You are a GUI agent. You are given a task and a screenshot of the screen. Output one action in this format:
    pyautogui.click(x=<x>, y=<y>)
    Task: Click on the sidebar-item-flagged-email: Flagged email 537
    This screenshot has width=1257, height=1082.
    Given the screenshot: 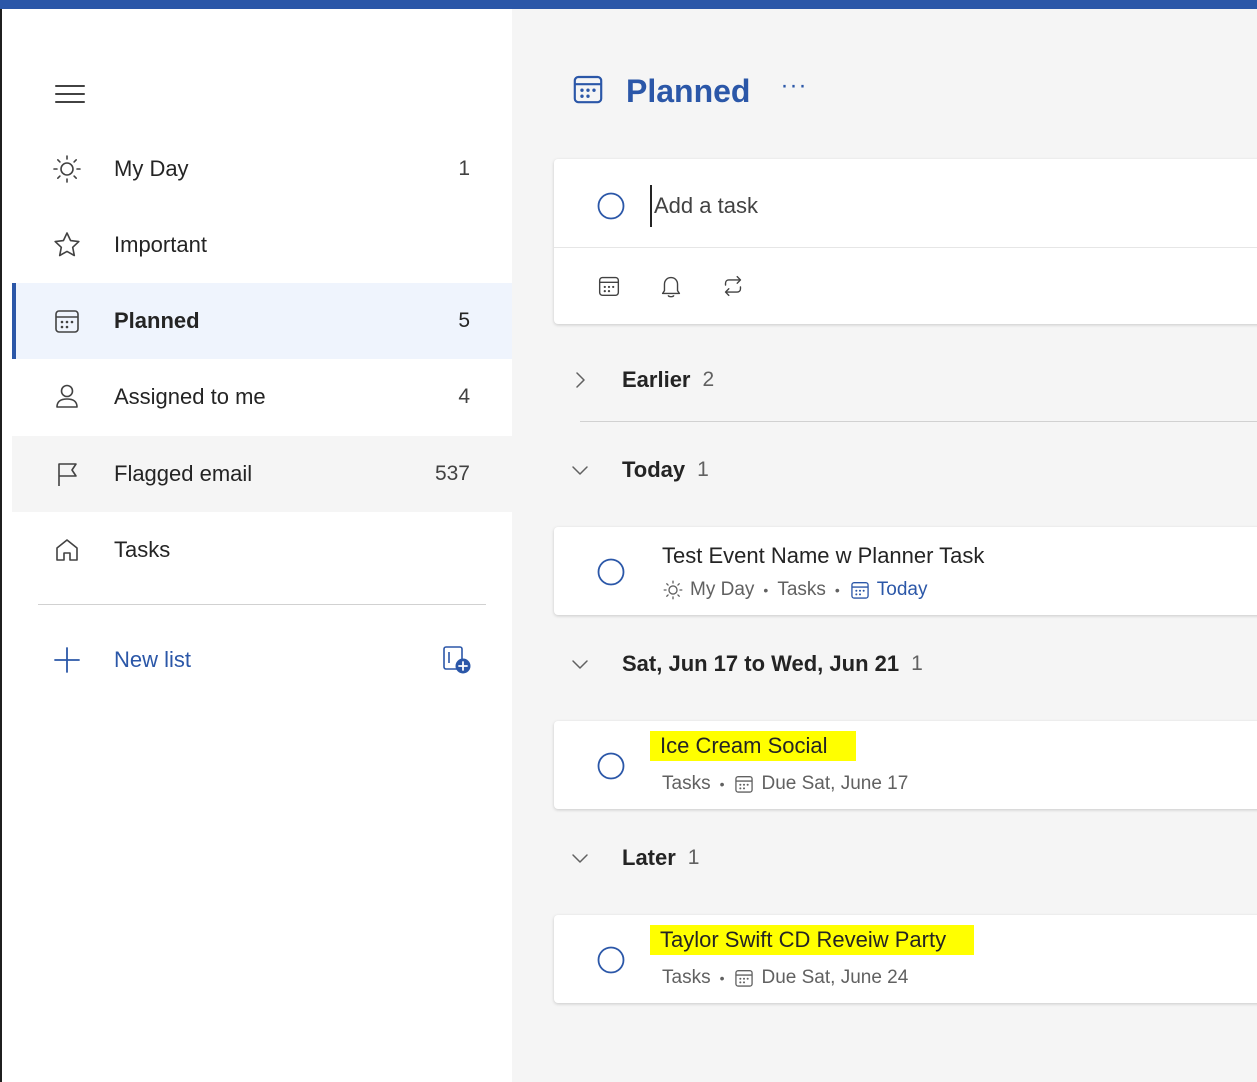 What is the action you would take?
    pyautogui.click(x=262, y=474)
    